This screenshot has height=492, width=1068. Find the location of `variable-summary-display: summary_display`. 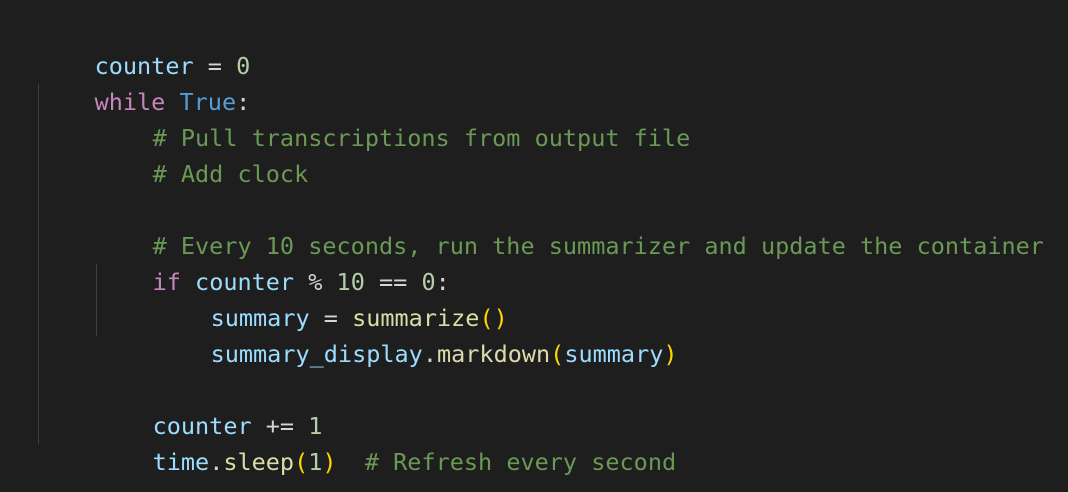

variable-summary-display: summary_display is located at coordinates (316, 354).